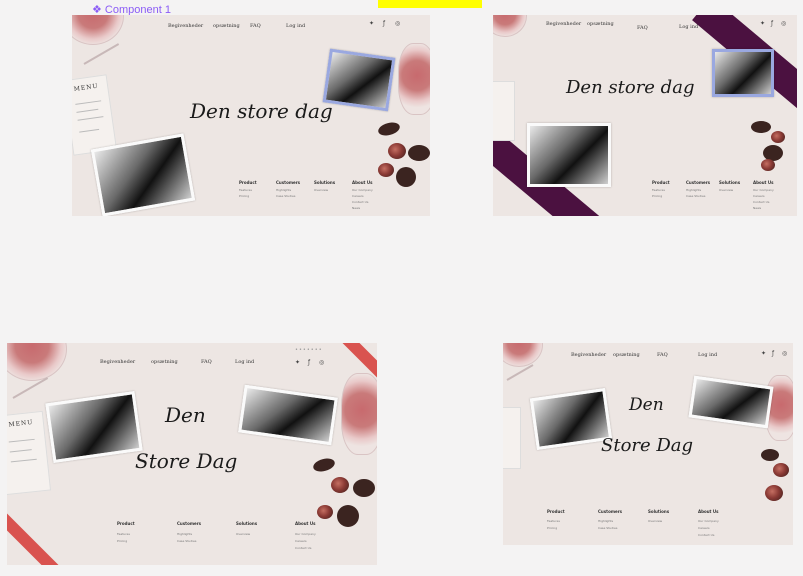  Describe the element at coordinates (38, 537) in the screenshot. I see `ribbon-red-bottom` at that location.